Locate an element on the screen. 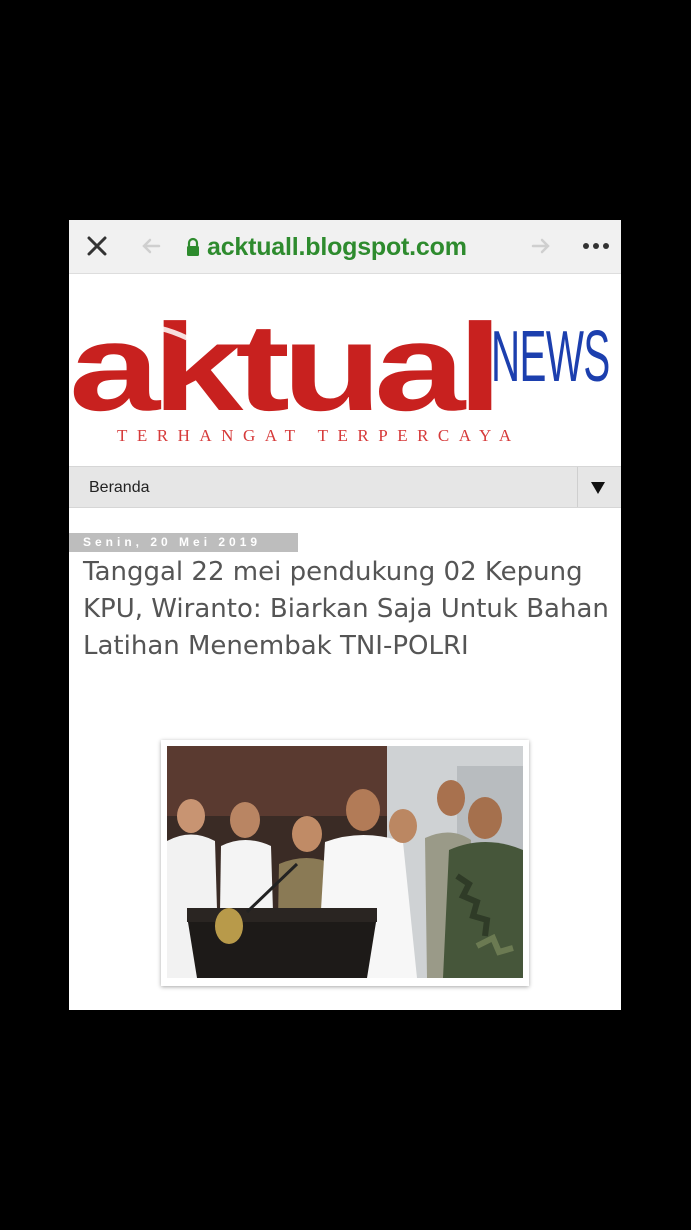  arrow-left-icon is located at coordinates (151, 246).